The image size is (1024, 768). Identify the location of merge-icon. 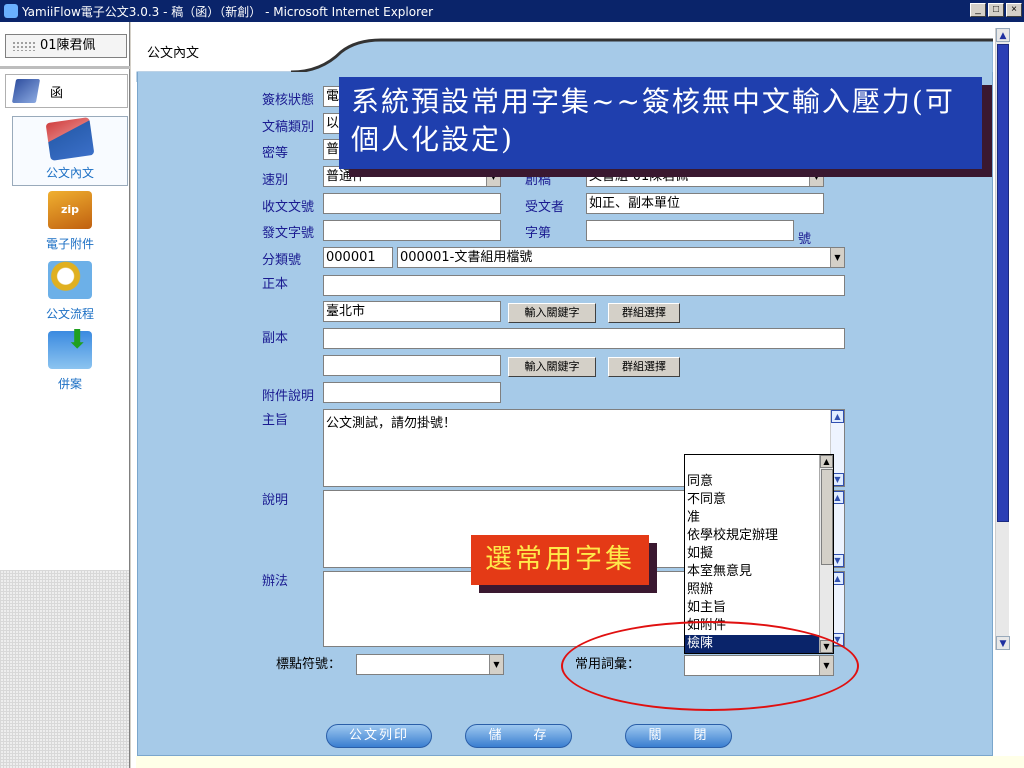
(70, 347).